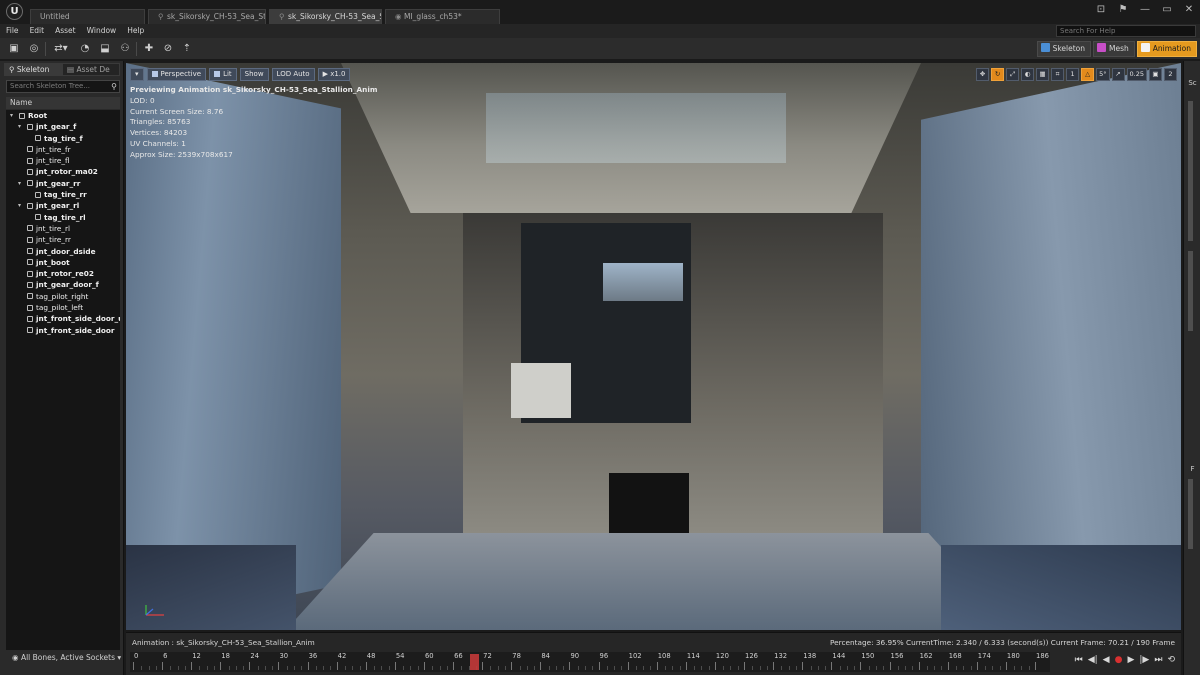  I want to click on lit-button: Lit, so click(223, 74).